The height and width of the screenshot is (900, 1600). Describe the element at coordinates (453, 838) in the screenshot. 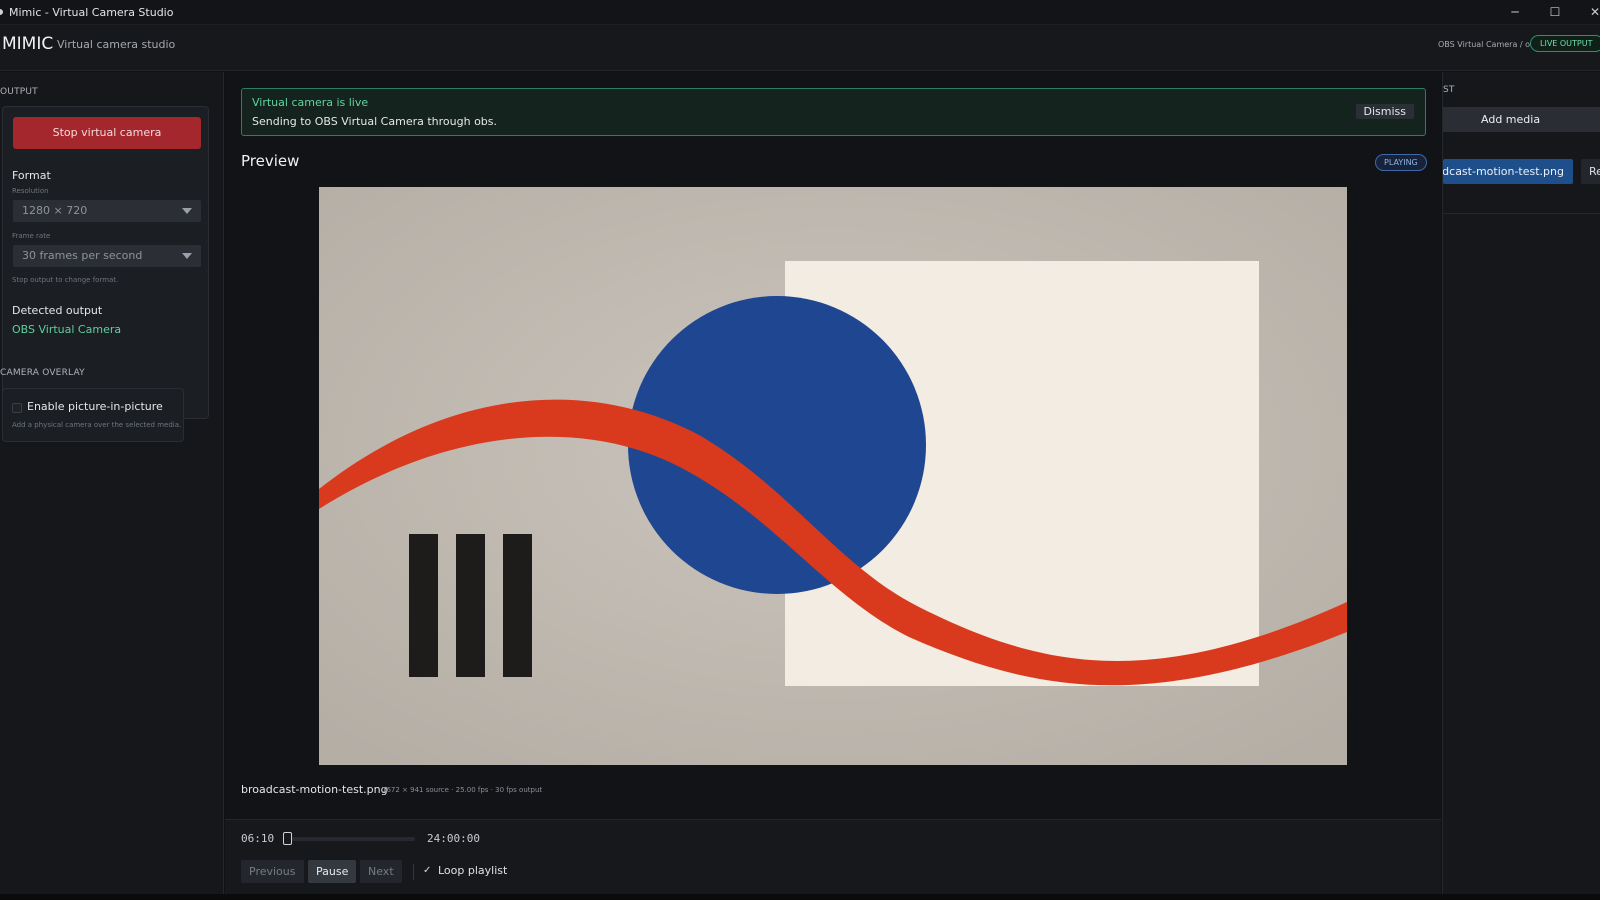

I see `total-time: 24:00:00` at that location.